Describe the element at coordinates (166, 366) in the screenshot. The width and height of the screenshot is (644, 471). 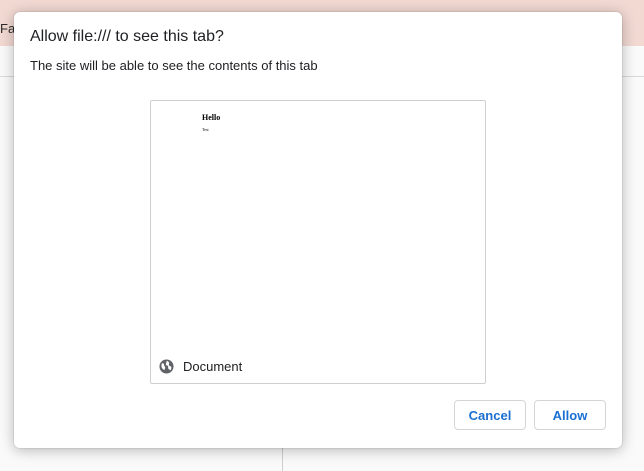
I see `globe-icon` at that location.